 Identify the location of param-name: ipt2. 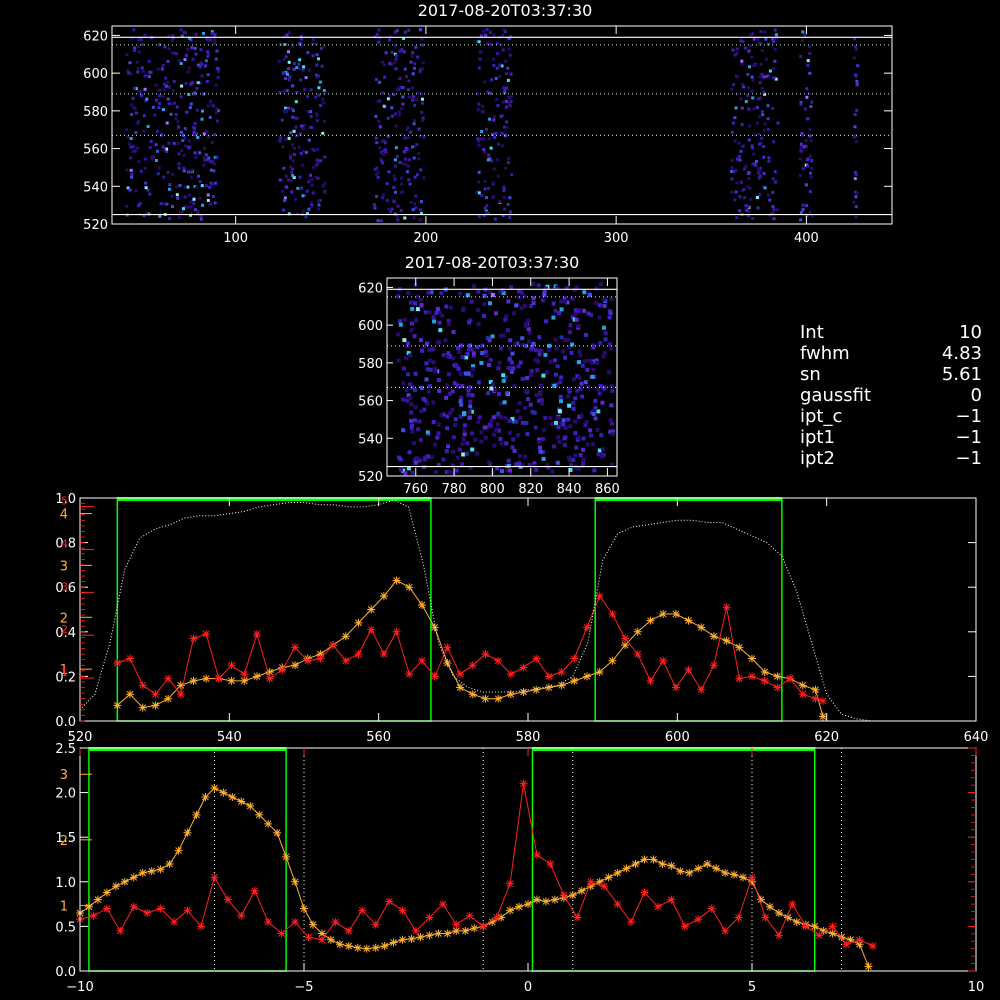
(817, 458).